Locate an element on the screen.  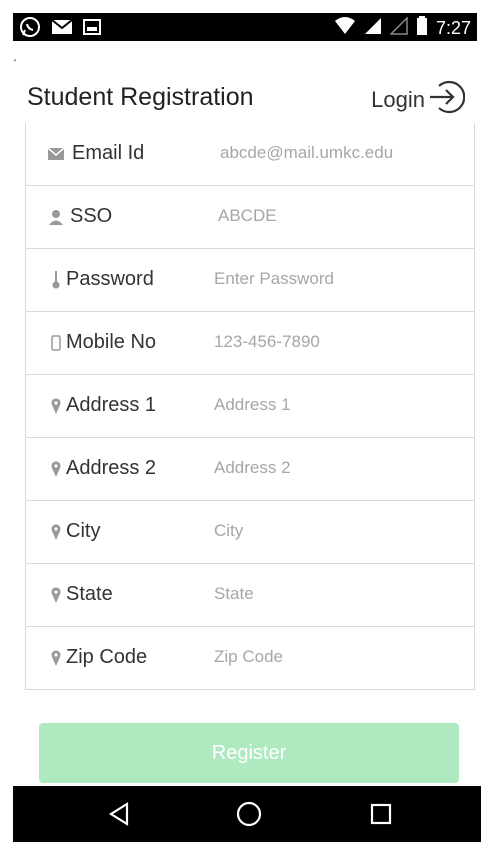
password-field: Enter Password is located at coordinates (274, 279).